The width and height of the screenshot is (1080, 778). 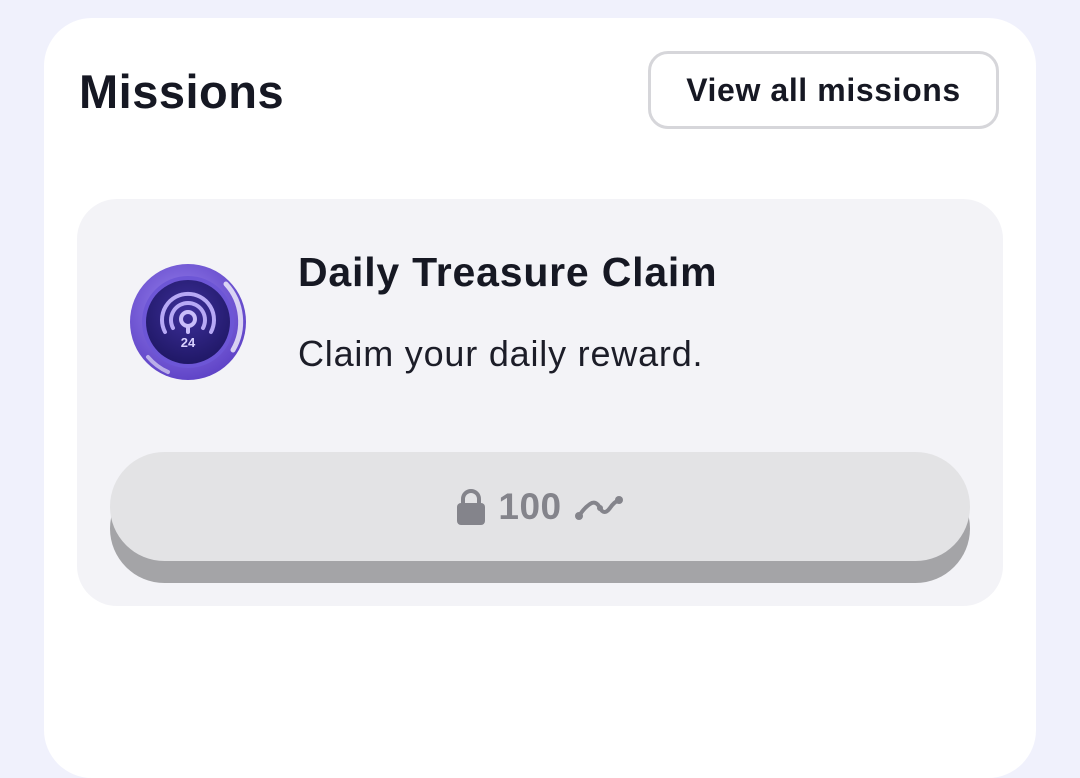 What do you see at coordinates (471, 507) in the screenshot?
I see `lock-icon` at bounding box center [471, 507].